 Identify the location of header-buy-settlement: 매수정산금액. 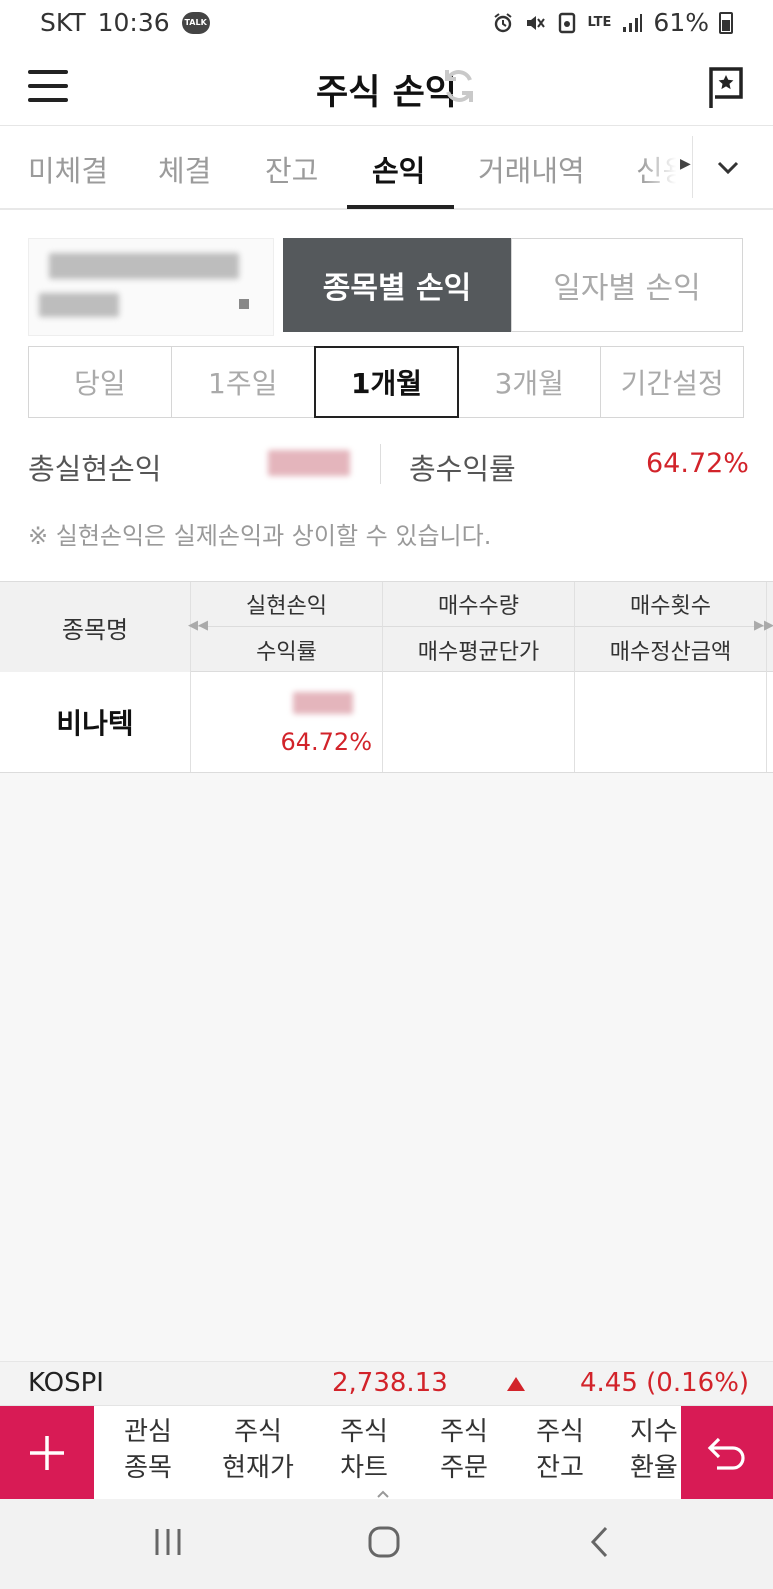
(671, 649).